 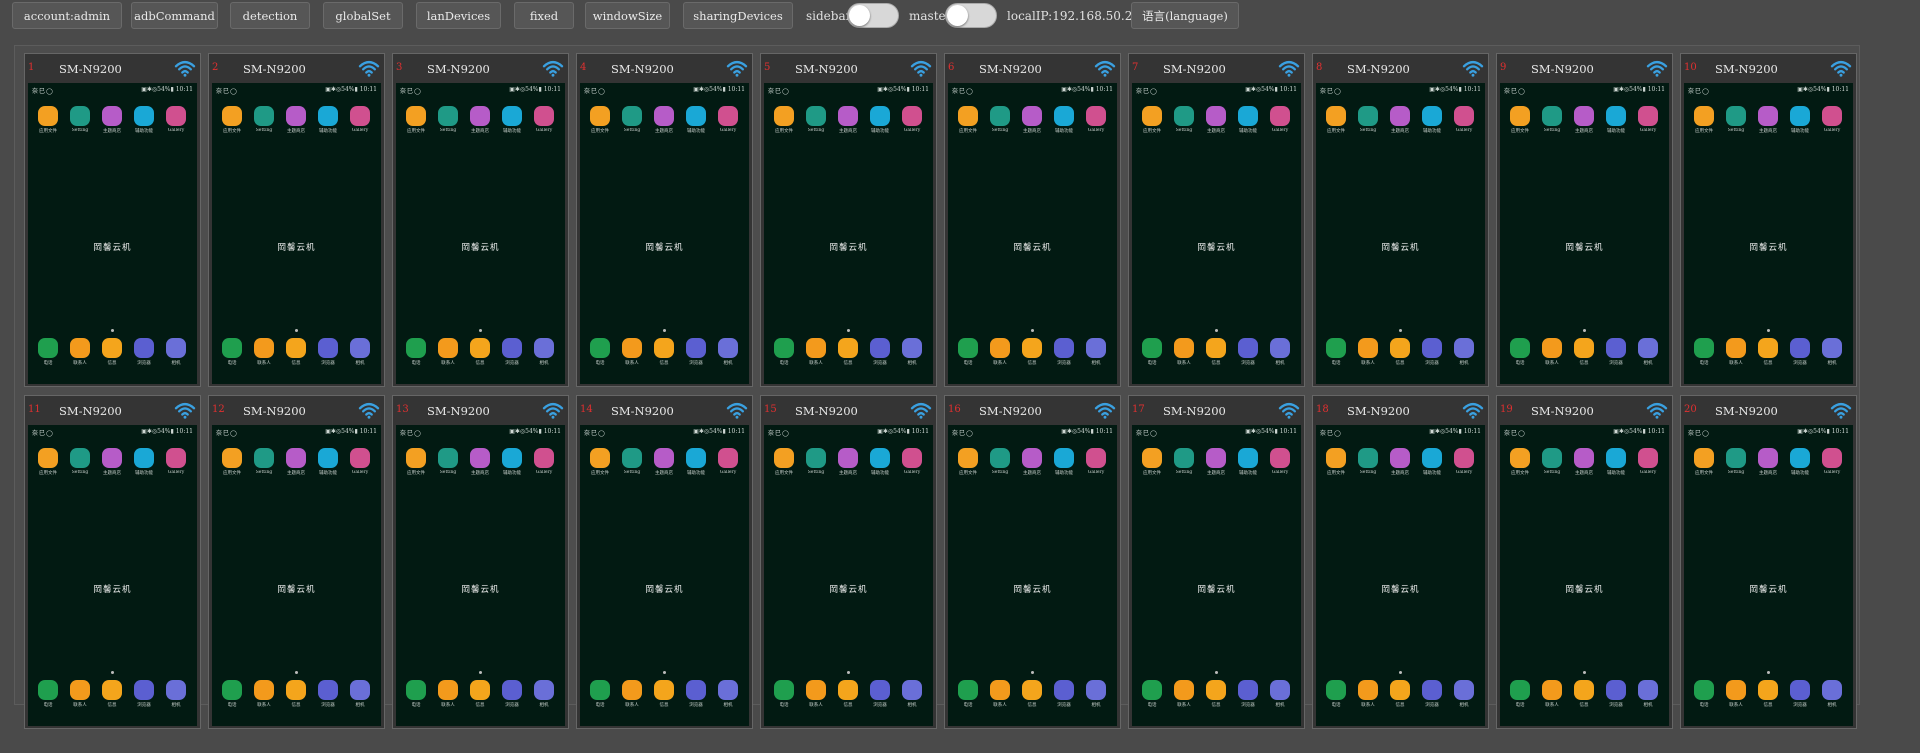 I want to click on lan-devices-button: lanDevices, so click(x=458, y=15).